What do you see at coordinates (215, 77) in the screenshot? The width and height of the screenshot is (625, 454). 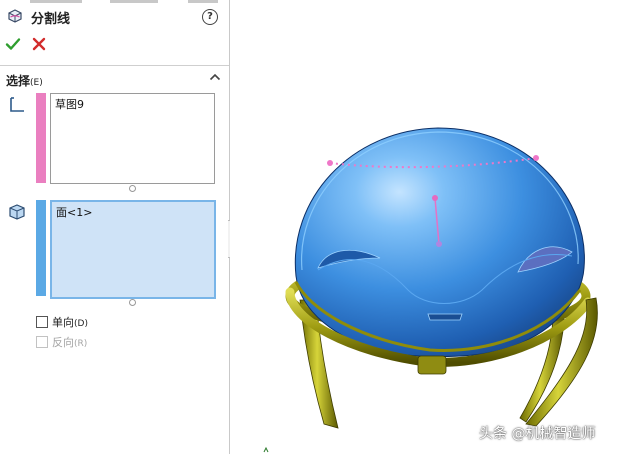 I see `collapse-chevron-icon` at bounding box center [215, 77].